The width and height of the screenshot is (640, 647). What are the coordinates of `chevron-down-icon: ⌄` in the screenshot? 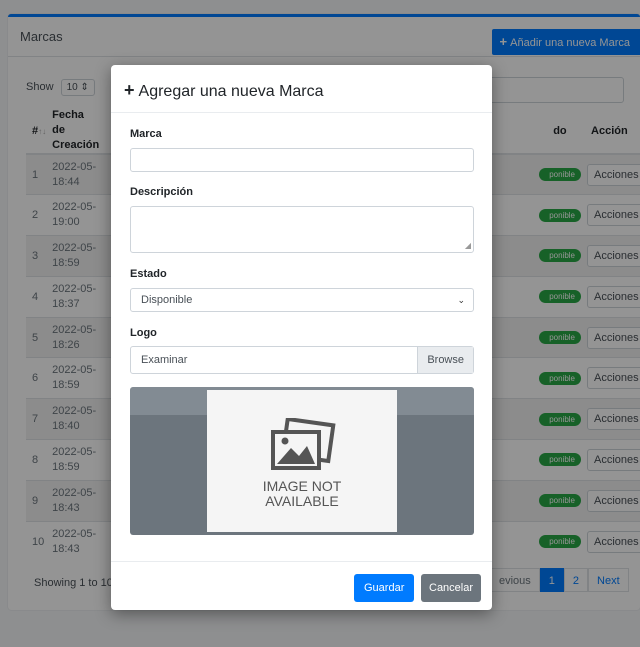 It's located at (461, 300).